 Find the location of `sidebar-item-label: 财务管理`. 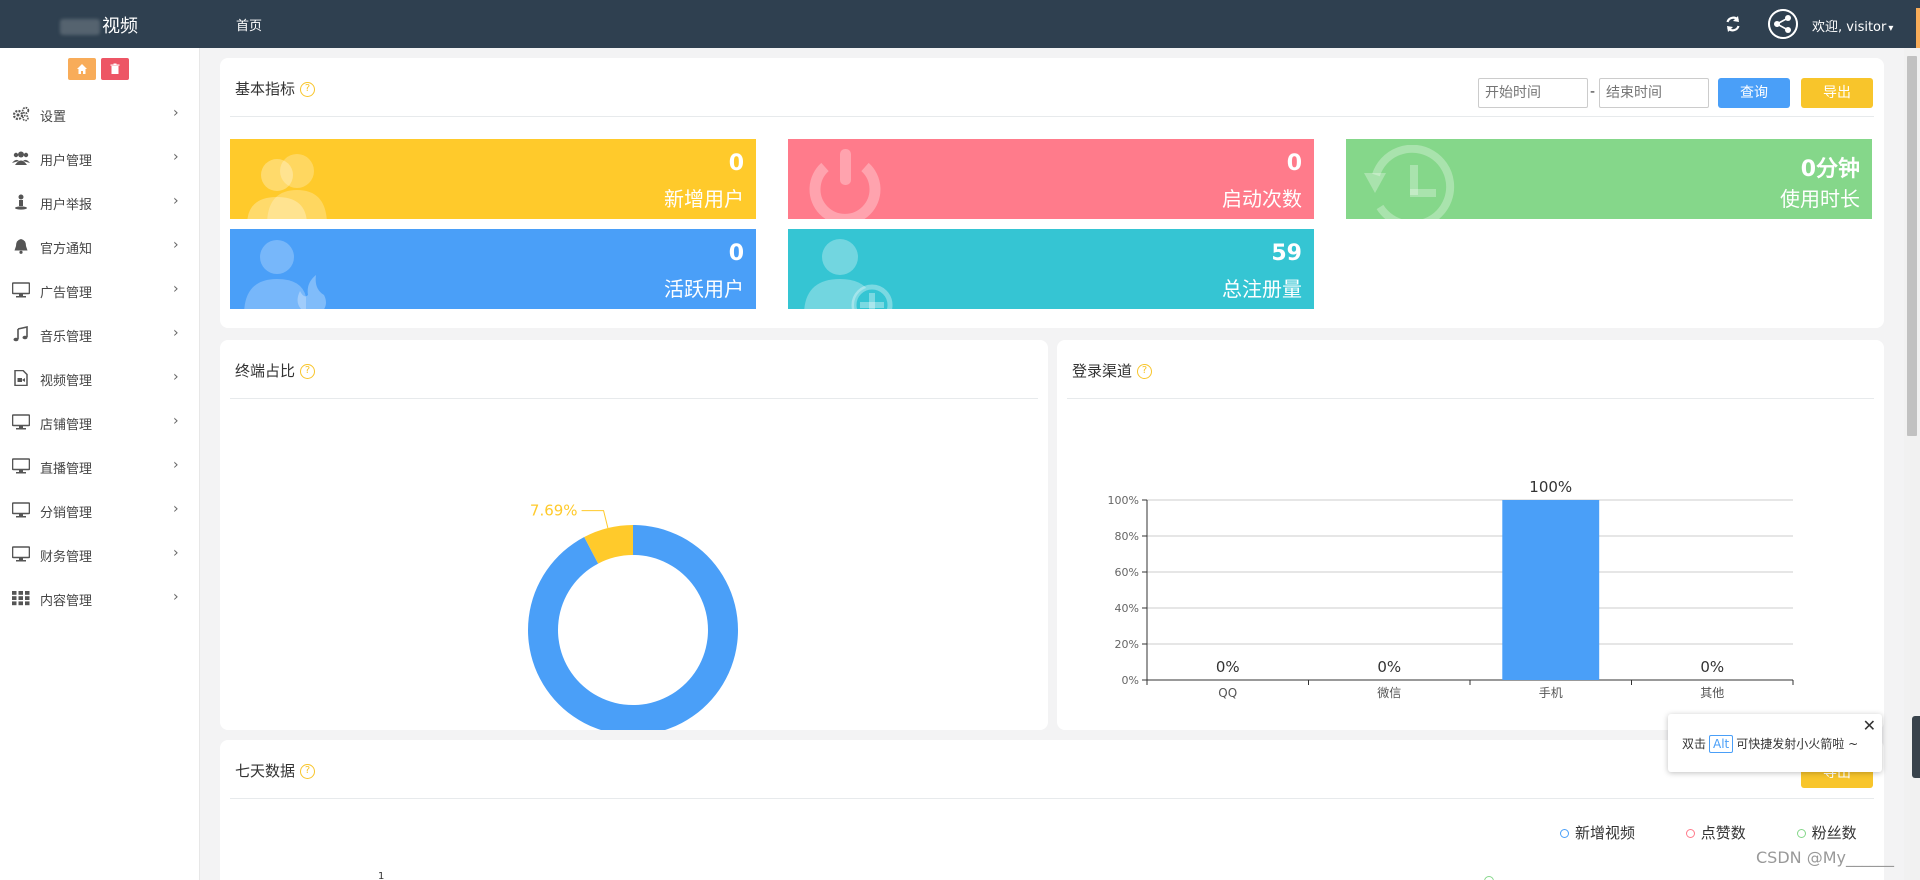

sidebar-item-label: 财务管理 is located at coordinates (66, 557).